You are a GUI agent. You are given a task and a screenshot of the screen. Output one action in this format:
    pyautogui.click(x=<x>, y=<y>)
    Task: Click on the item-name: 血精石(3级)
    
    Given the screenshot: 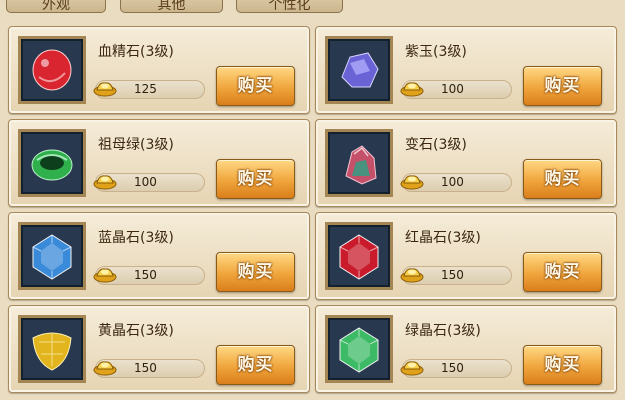 What is the action you would take?
    pyautogui.click(x=136, y=52)
    